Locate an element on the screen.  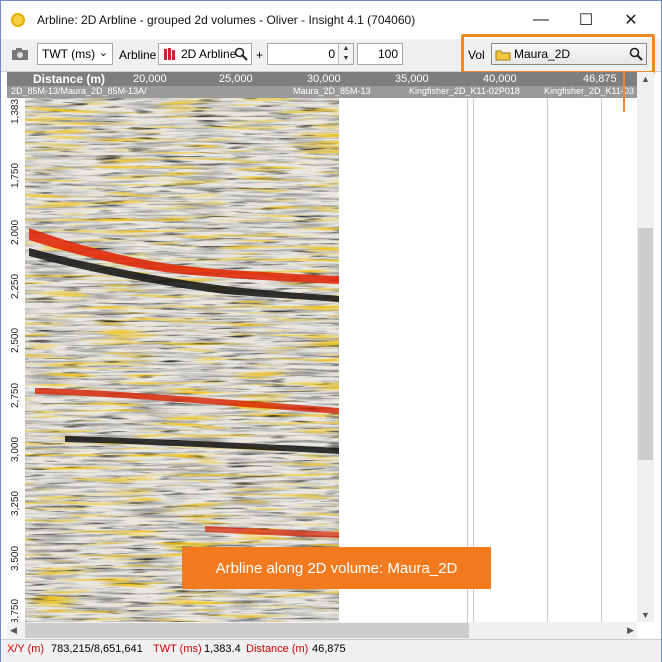
line-label: Kingfisher_2D_K11-03 is located at coordinates (589, 91).